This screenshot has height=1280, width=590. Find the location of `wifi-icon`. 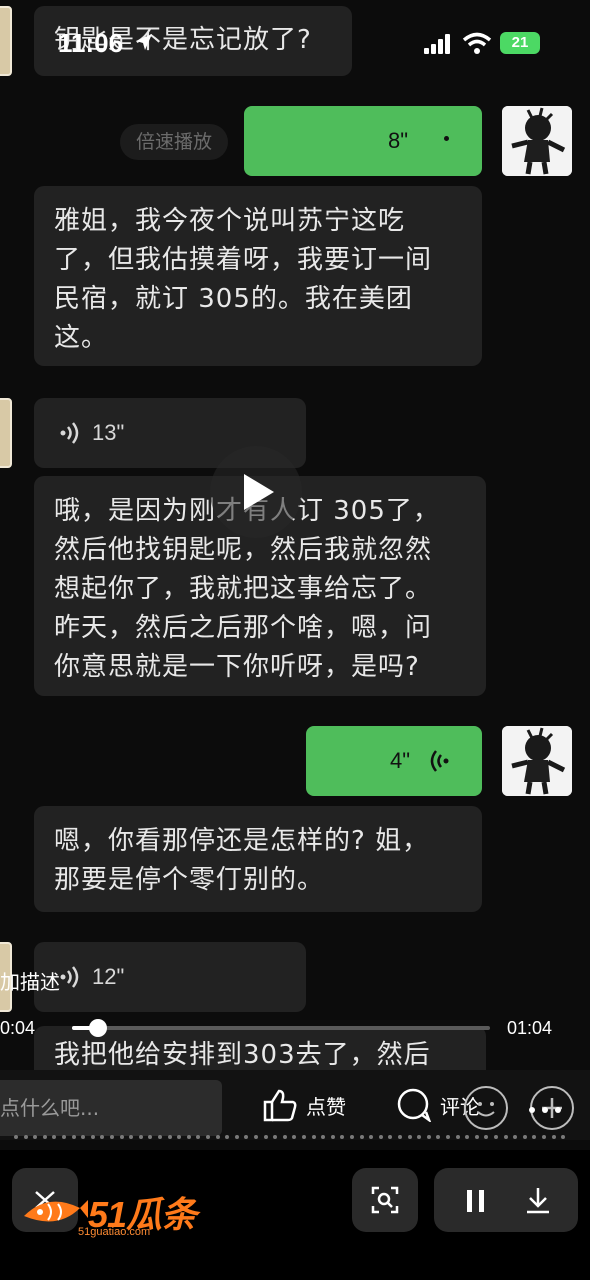

wifi-icon is located at coordinates (477, 43).